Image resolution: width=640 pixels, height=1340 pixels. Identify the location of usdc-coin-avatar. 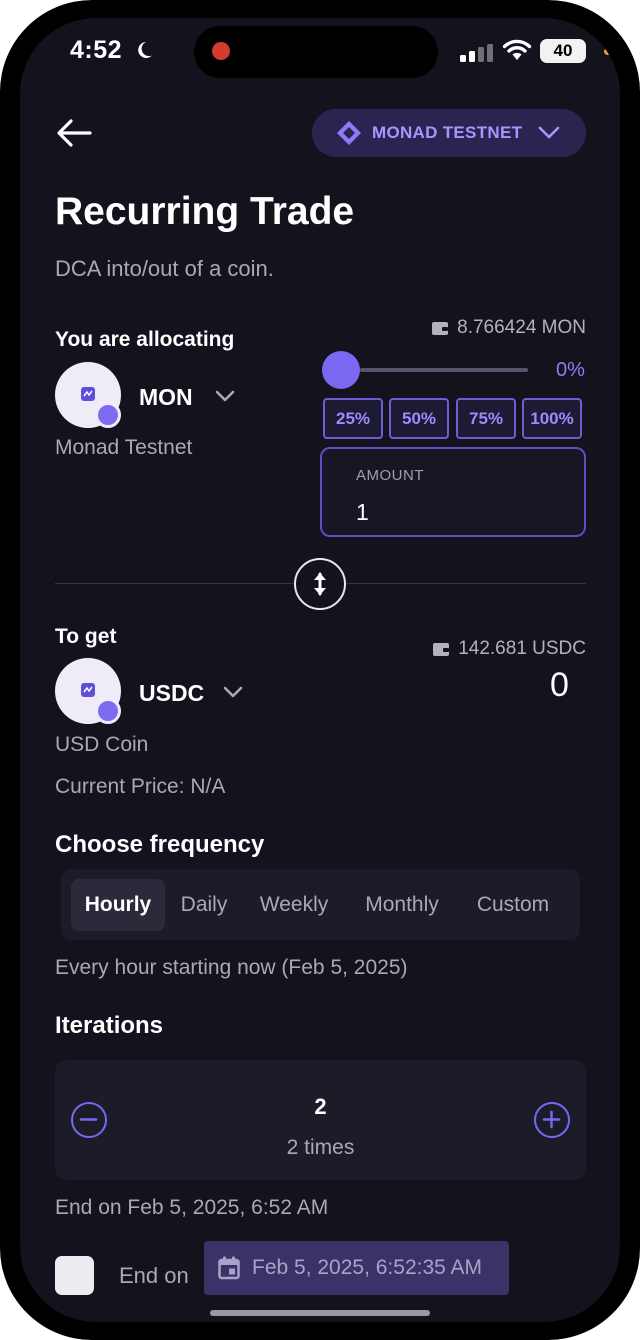
(88, 691).